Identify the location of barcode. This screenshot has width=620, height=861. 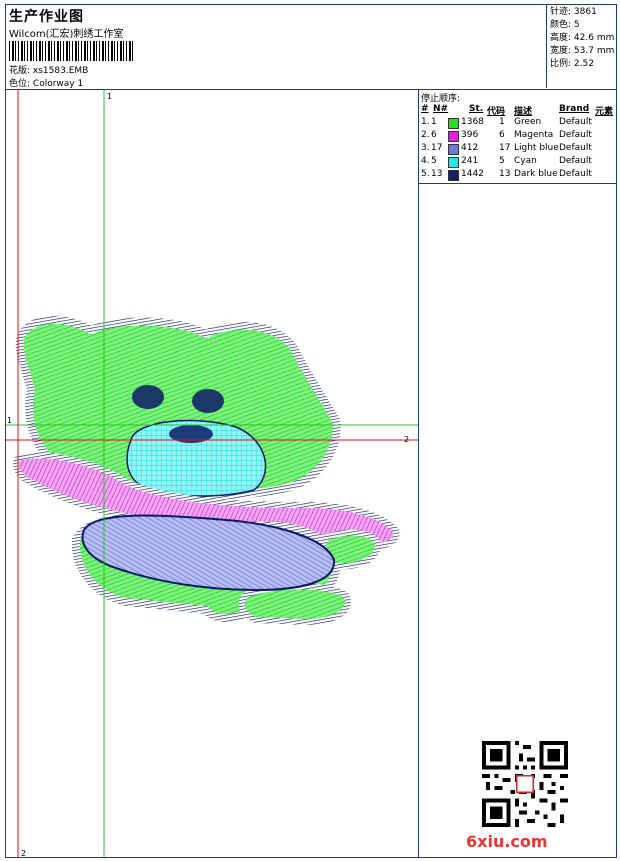
(71, 51).